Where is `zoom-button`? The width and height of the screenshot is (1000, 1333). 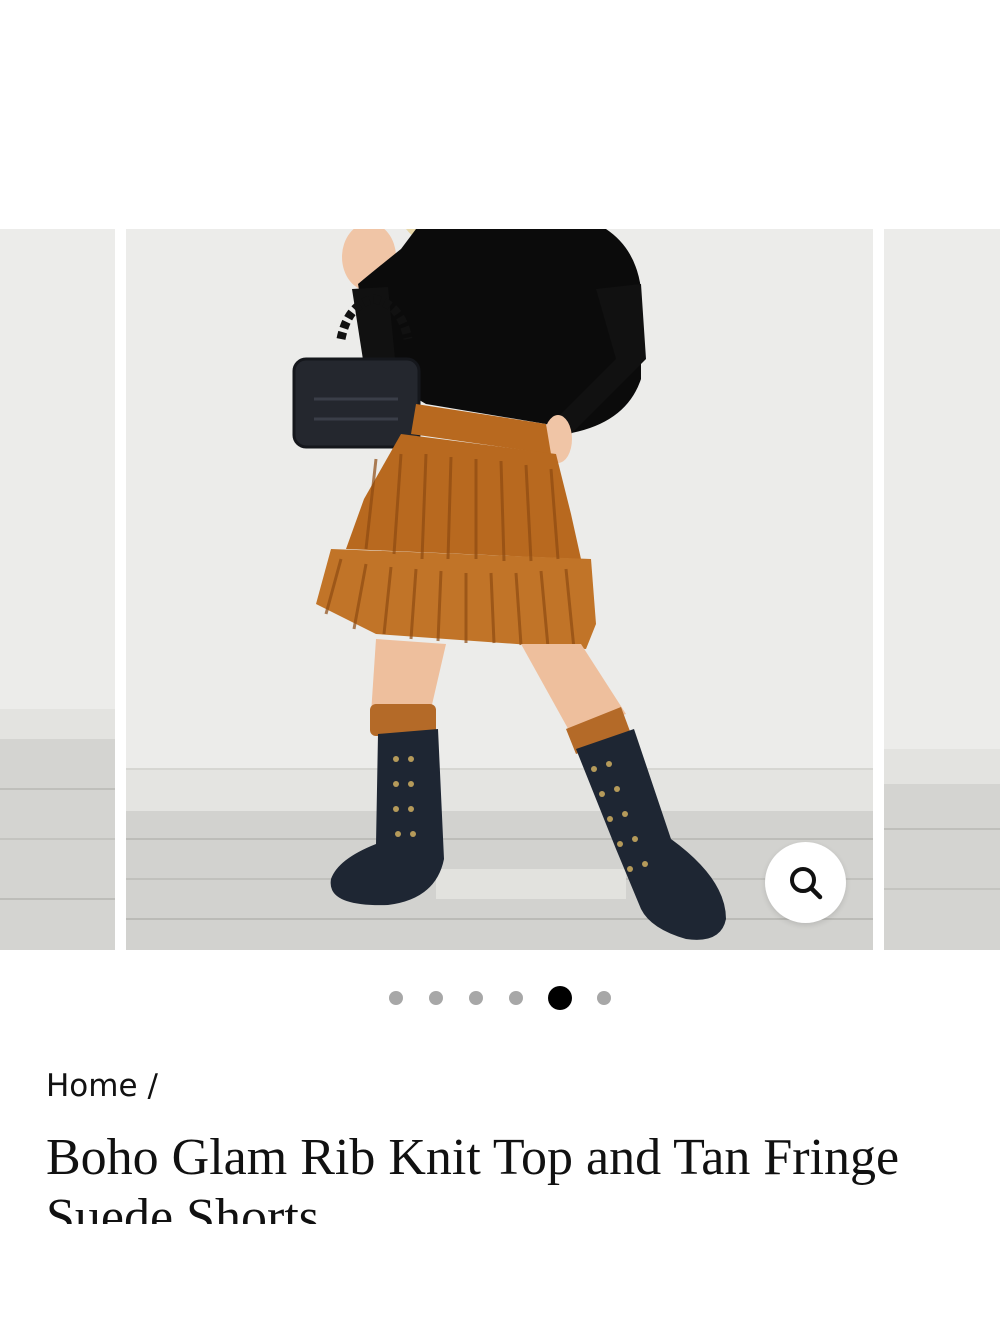
zoom-button is located at coordinates (805, 882).